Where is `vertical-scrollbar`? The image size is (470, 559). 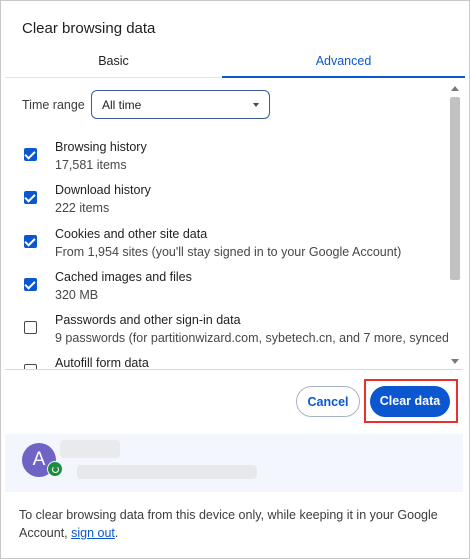 vertical-scrollbar is located at coordinates (455, 224).